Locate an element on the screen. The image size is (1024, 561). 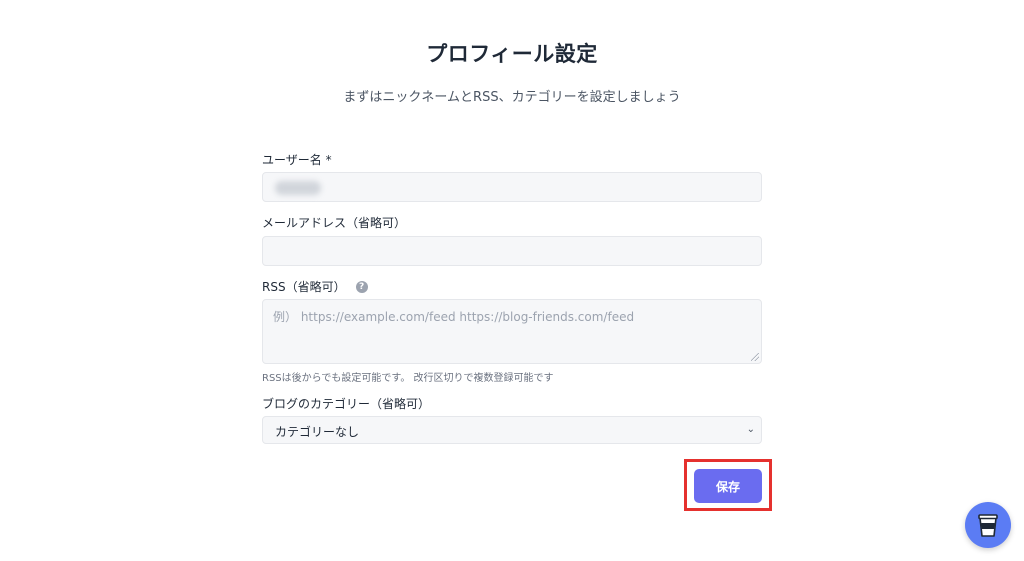
username-label: ユーザー名 * is located at coordinates (297, 159).